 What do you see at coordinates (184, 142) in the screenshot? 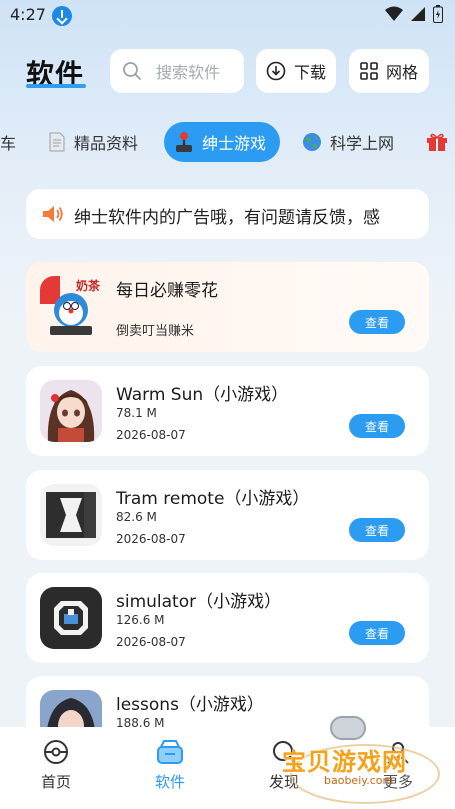
I see `joystick-icon` at bounding box center [184, 142].